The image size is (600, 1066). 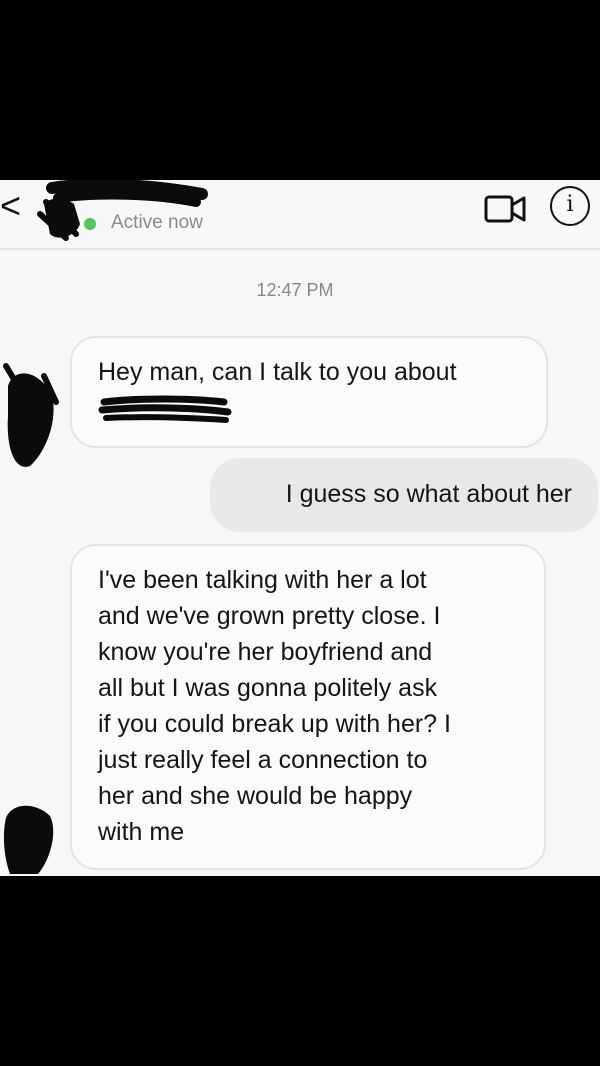 I want to click on info-icon: i, so click(x=570, y=206).